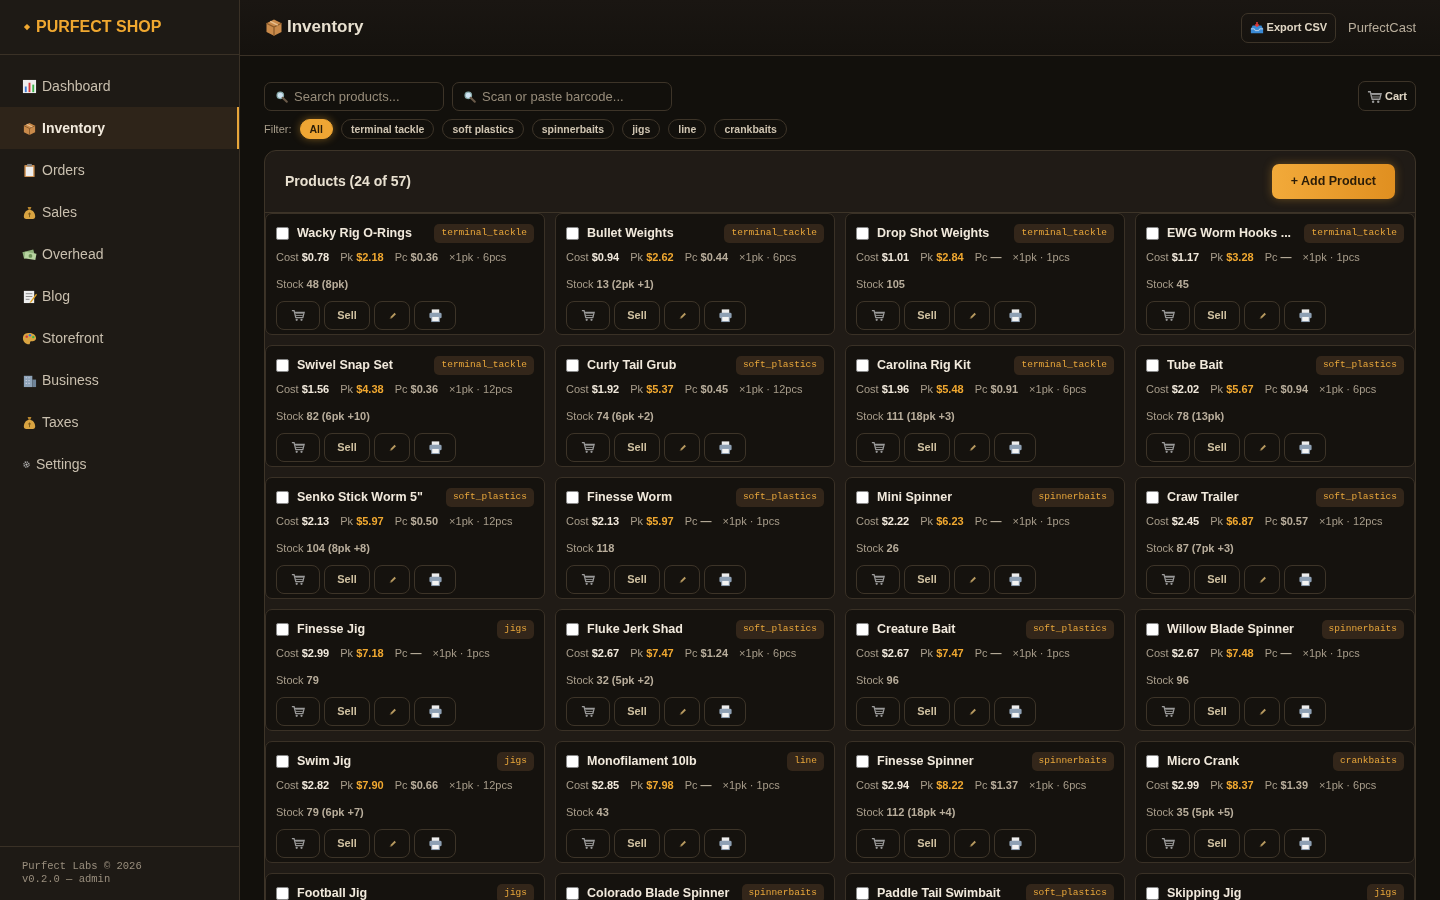  What do you see at coordinates (1387, 96) in the screenshot?
I see `cart-button: Cart` at bounding box center [1387, 96].